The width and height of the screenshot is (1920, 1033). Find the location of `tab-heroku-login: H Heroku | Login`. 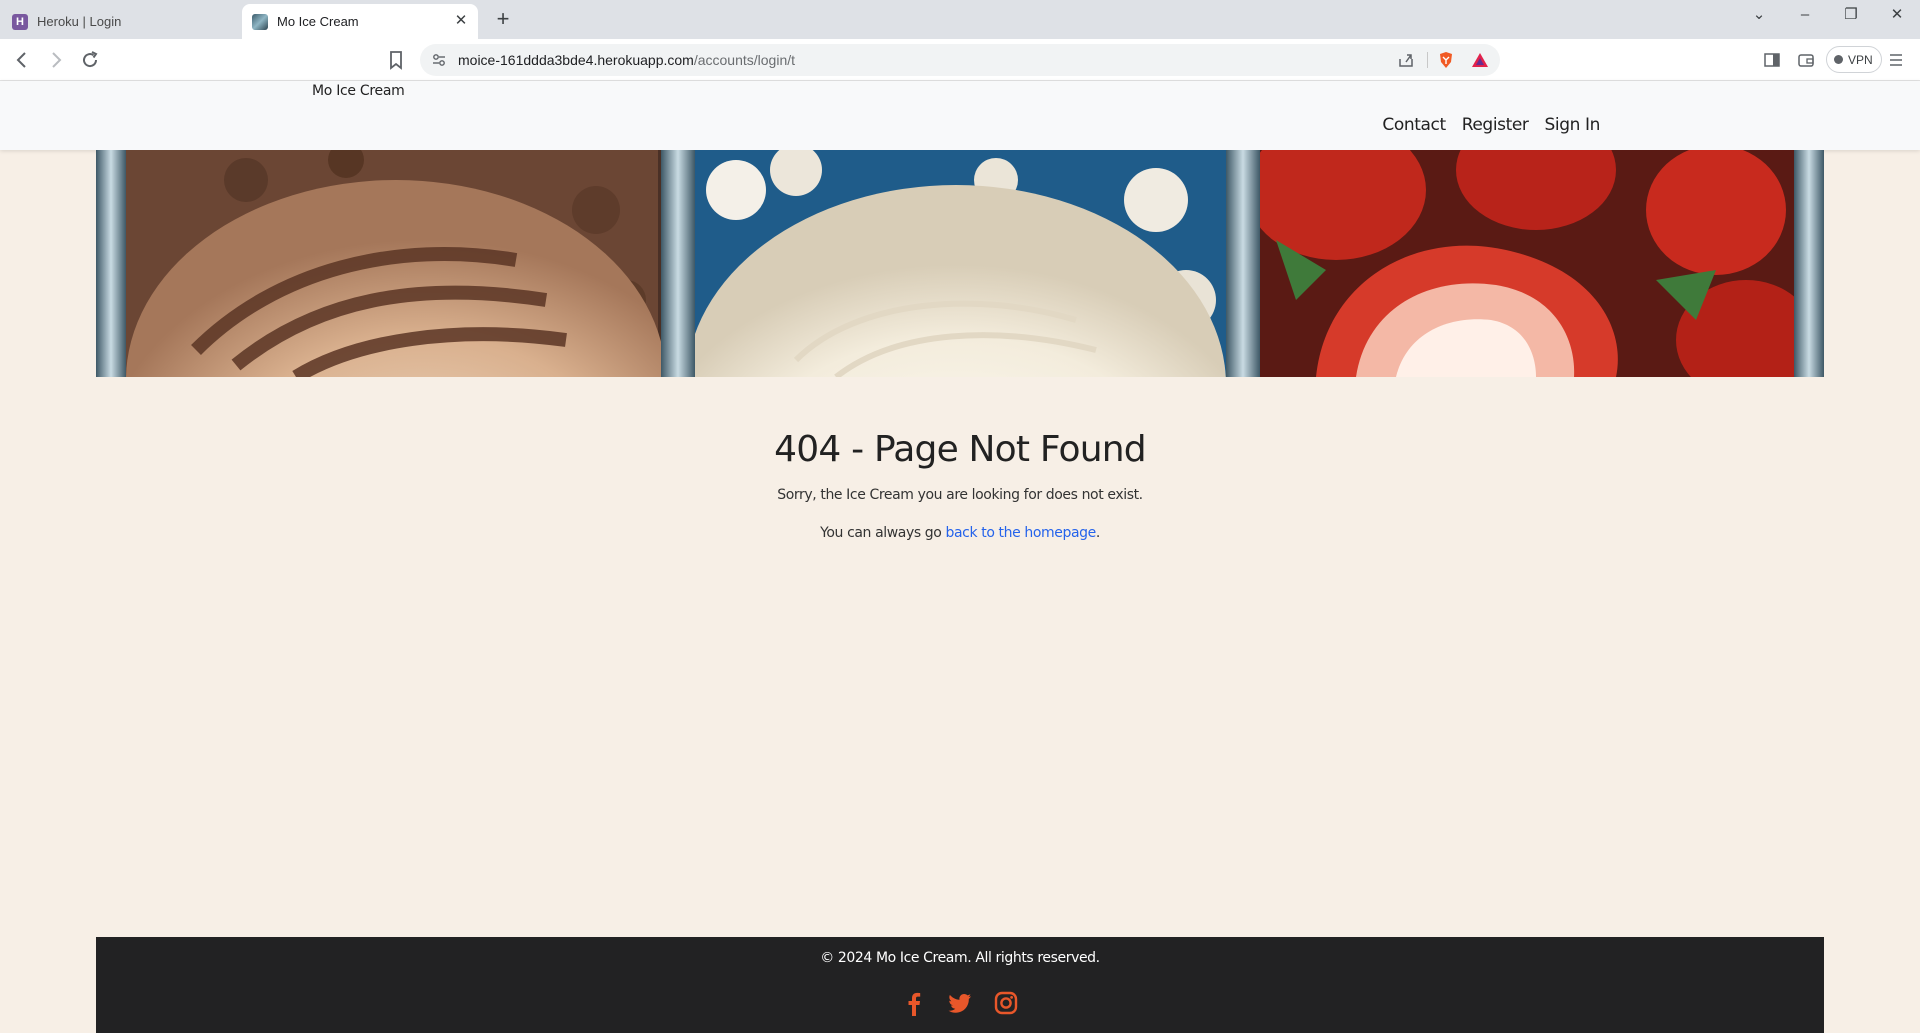

tab-heroku-login: H Heroku | Login is located at coordinates (120, 21).